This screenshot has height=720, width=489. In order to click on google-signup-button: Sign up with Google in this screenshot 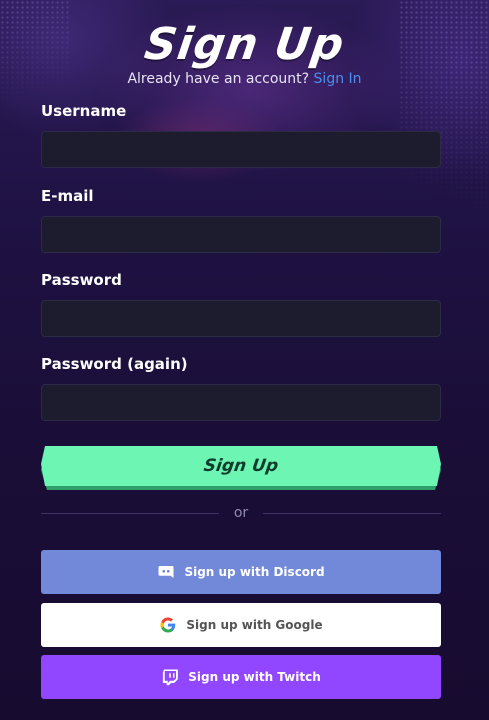, I will do `click(241, 625)`.